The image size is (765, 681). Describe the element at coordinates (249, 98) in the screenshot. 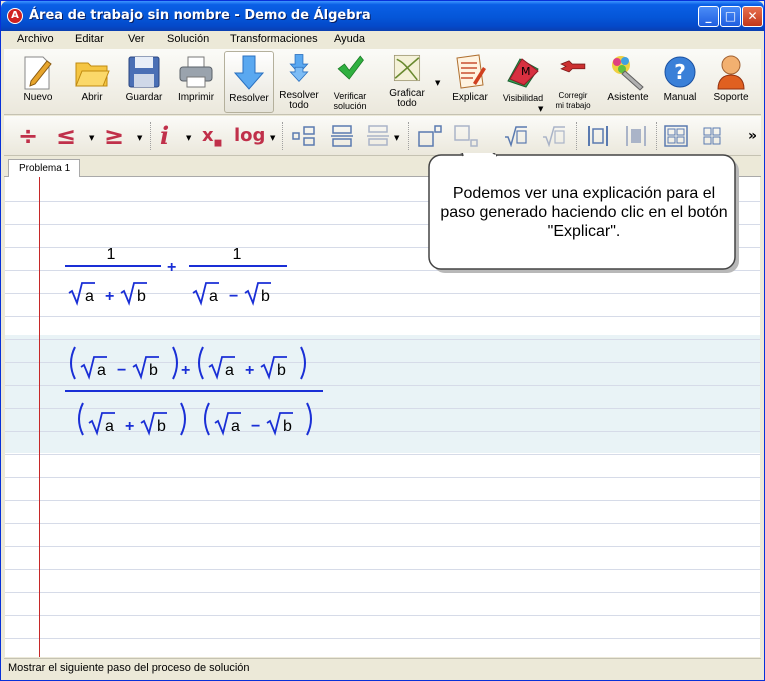

I see `resolver-label: Resolver` at that location.